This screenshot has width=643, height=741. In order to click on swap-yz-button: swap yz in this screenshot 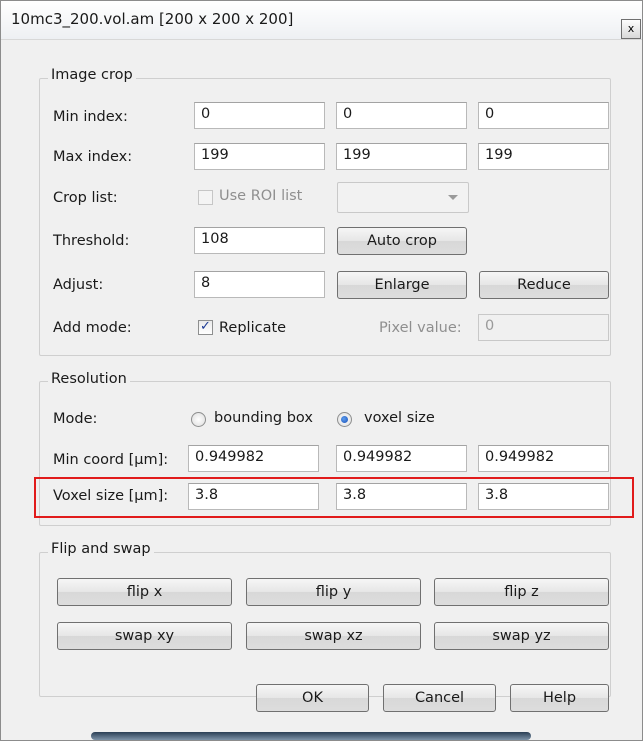, I will do `click(521, 636)`.